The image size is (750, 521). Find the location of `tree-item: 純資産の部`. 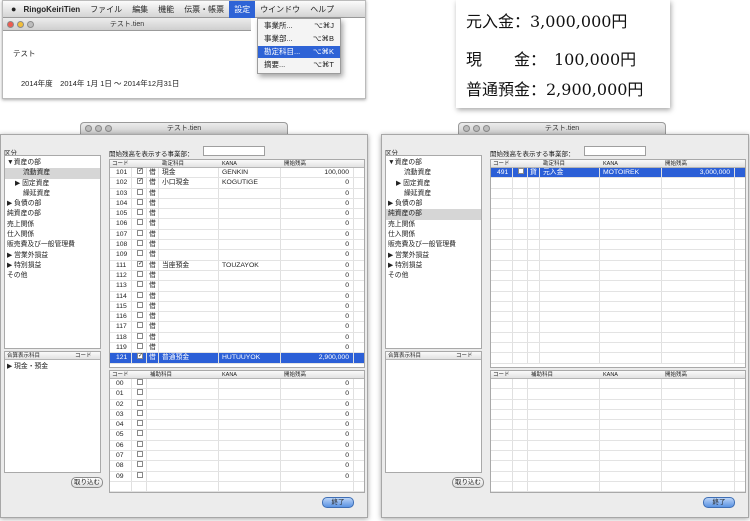

tree-item: 純資産の部 is located at coordinates (433, 214).